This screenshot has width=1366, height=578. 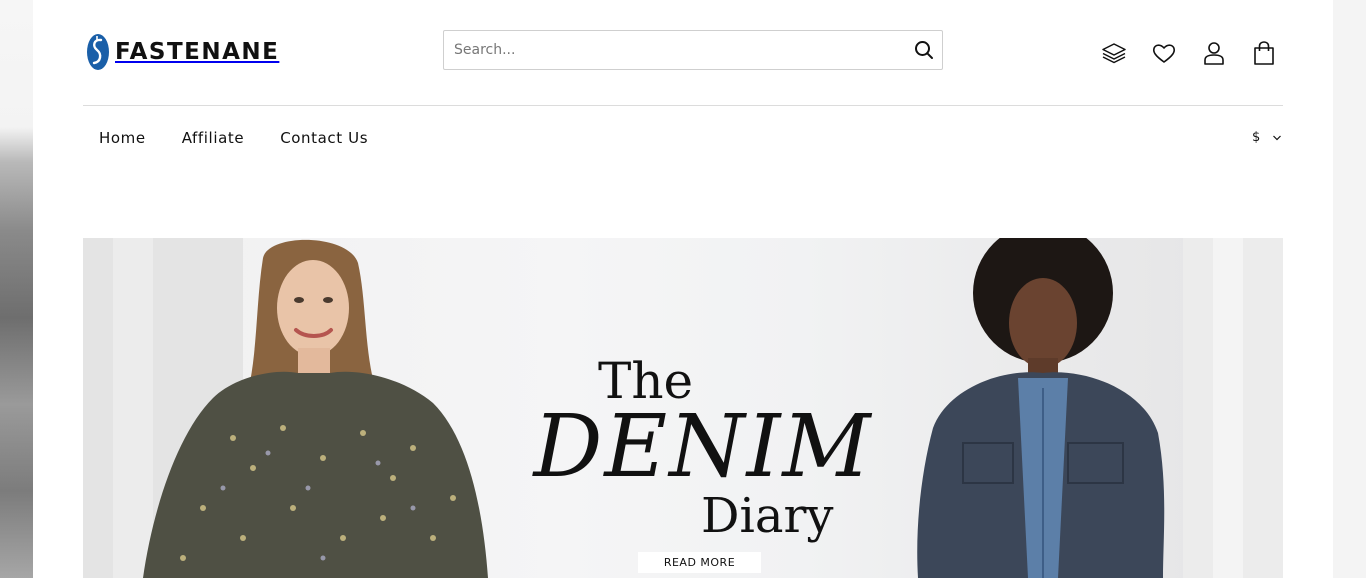 What do you see at coordinates (1264, 53) in the screenshot?
I see `bag-icon` at bounding box center [1264, 53].